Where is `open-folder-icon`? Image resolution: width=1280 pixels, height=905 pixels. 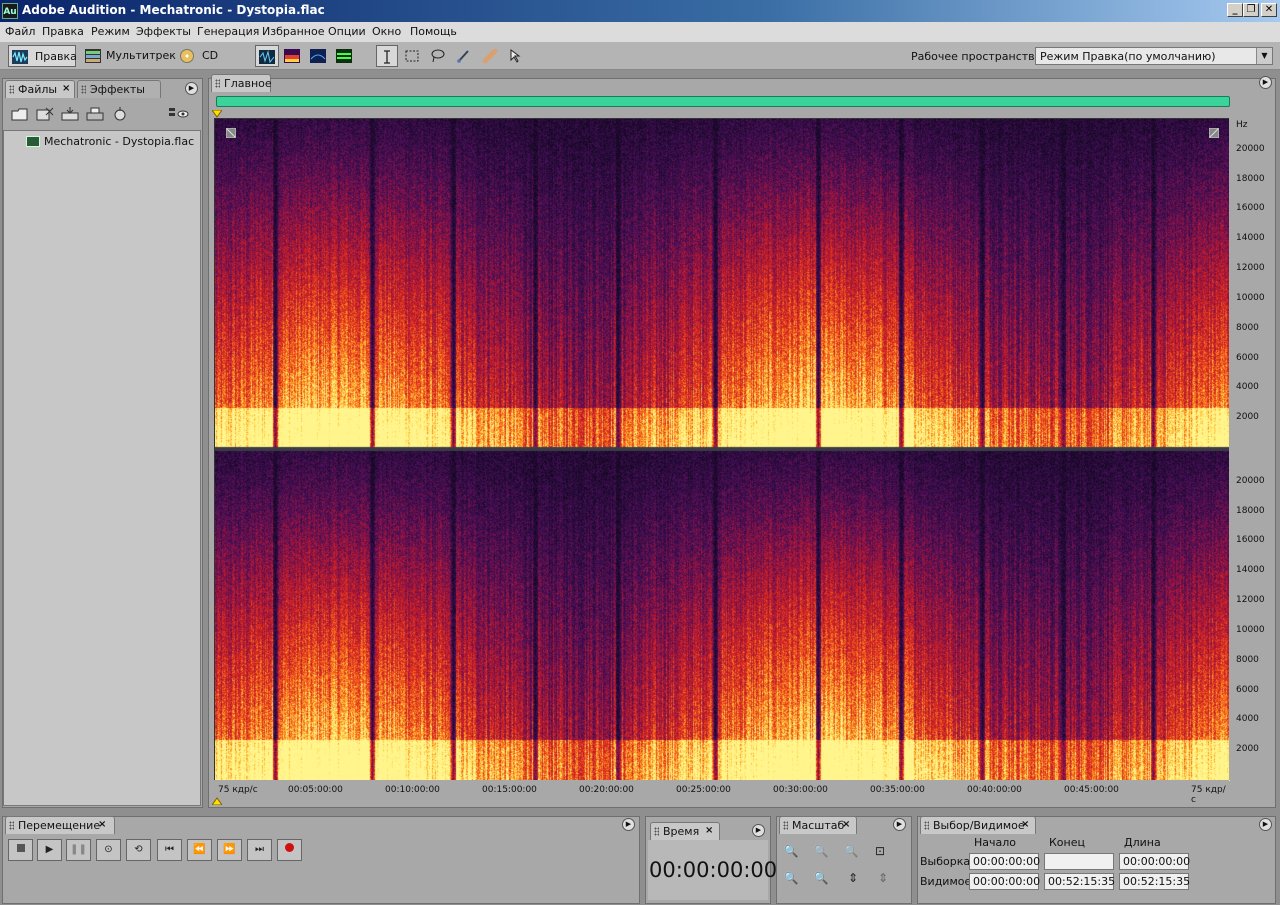 open-folder-icon is located at coordinates (20, 114).